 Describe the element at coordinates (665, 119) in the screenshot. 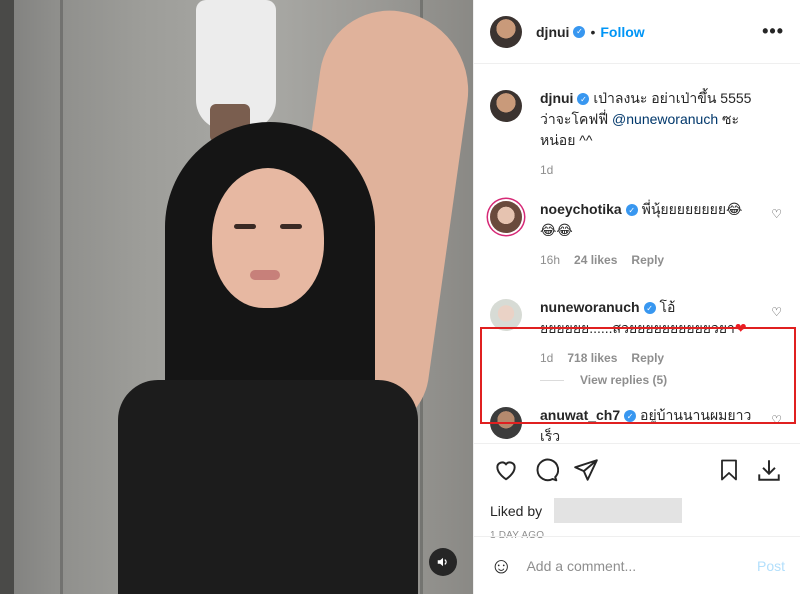

I see `caption-mention-link: @nuneworanuch` at that location.